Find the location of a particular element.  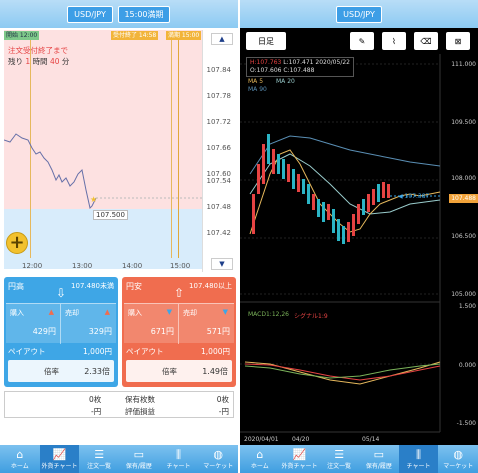

pencil-icon: ✎ is located at coordinates (362, 41).